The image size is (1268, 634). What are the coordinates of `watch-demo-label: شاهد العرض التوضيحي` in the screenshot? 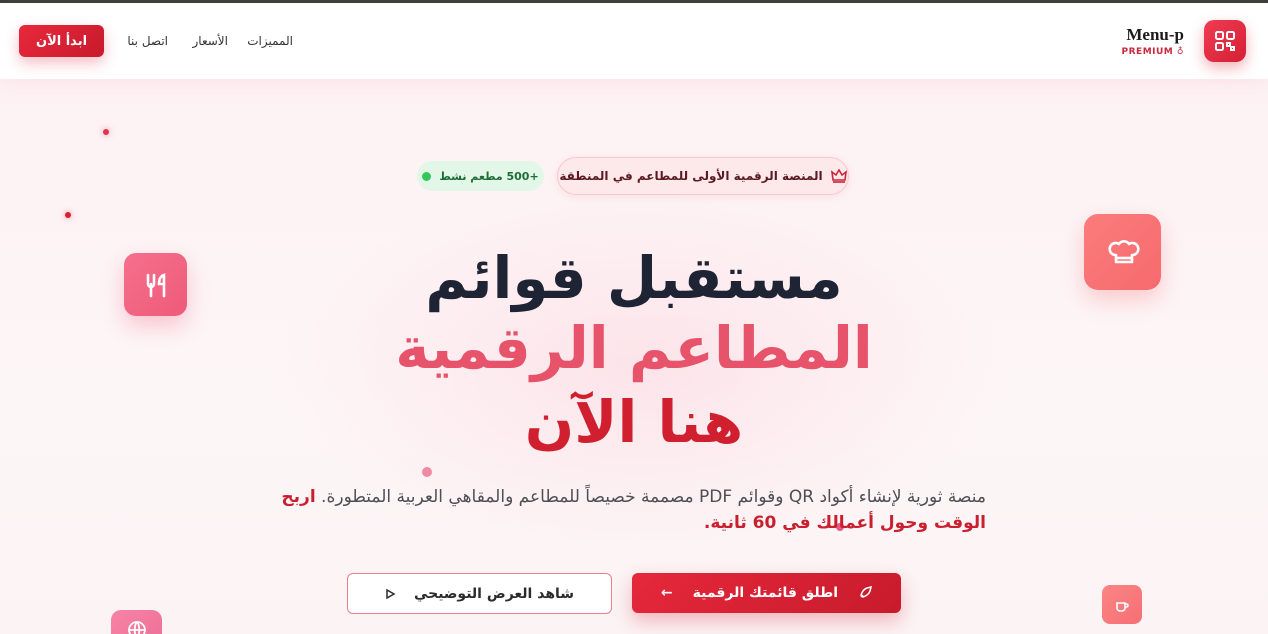 It's located at (494, 593).